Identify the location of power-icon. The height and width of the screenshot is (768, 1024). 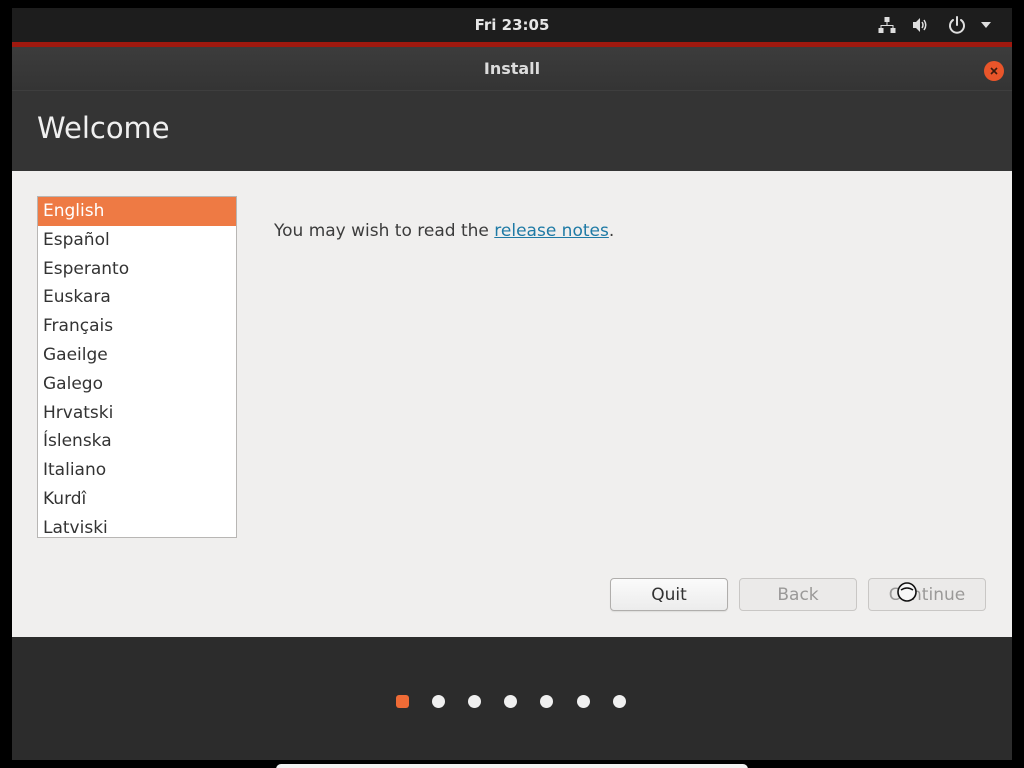
(957, 25).